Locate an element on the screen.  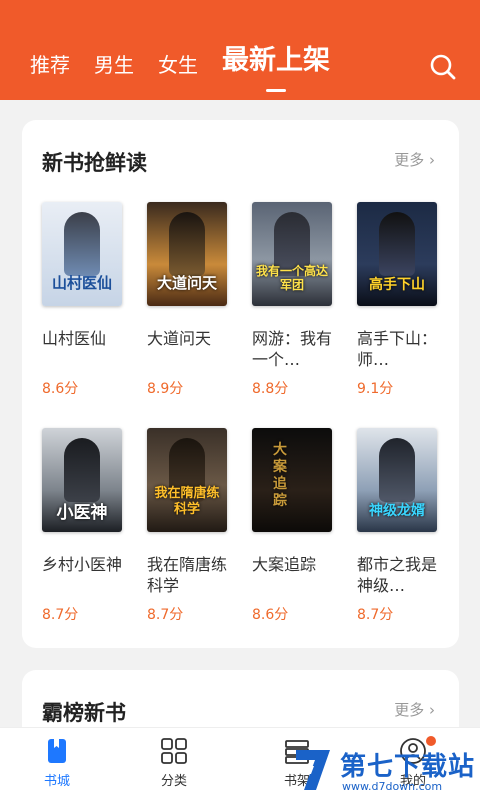
category-tabs: 推荐 男生 女生 最新上架 is located at coordinates (180, 68).